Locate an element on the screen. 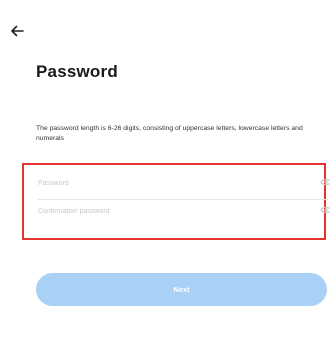  page-title: Password is located at coordinates (77, 71).